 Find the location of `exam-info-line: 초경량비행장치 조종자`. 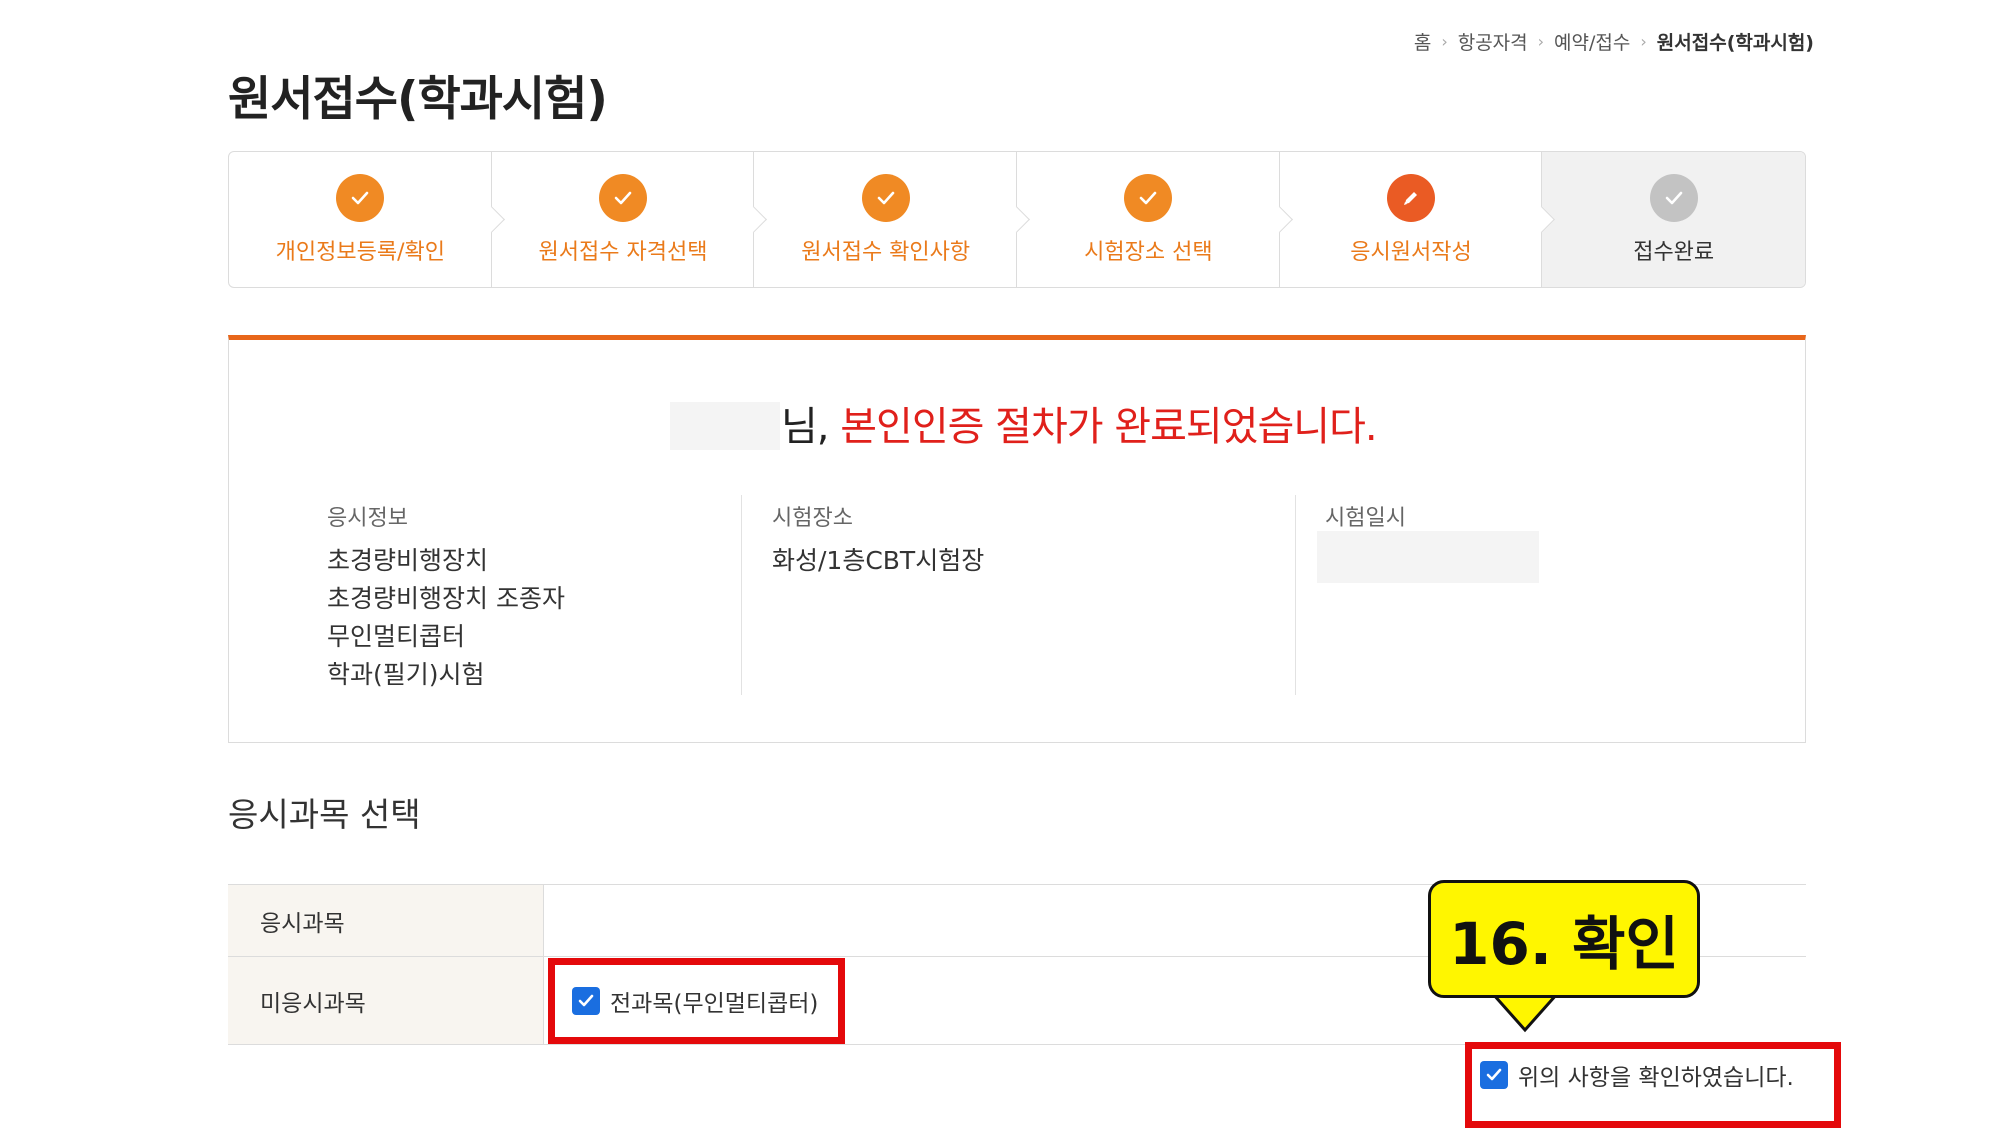

exam-info-line: 초경량비행장치 조종자 is located at coordinates (446, 598).